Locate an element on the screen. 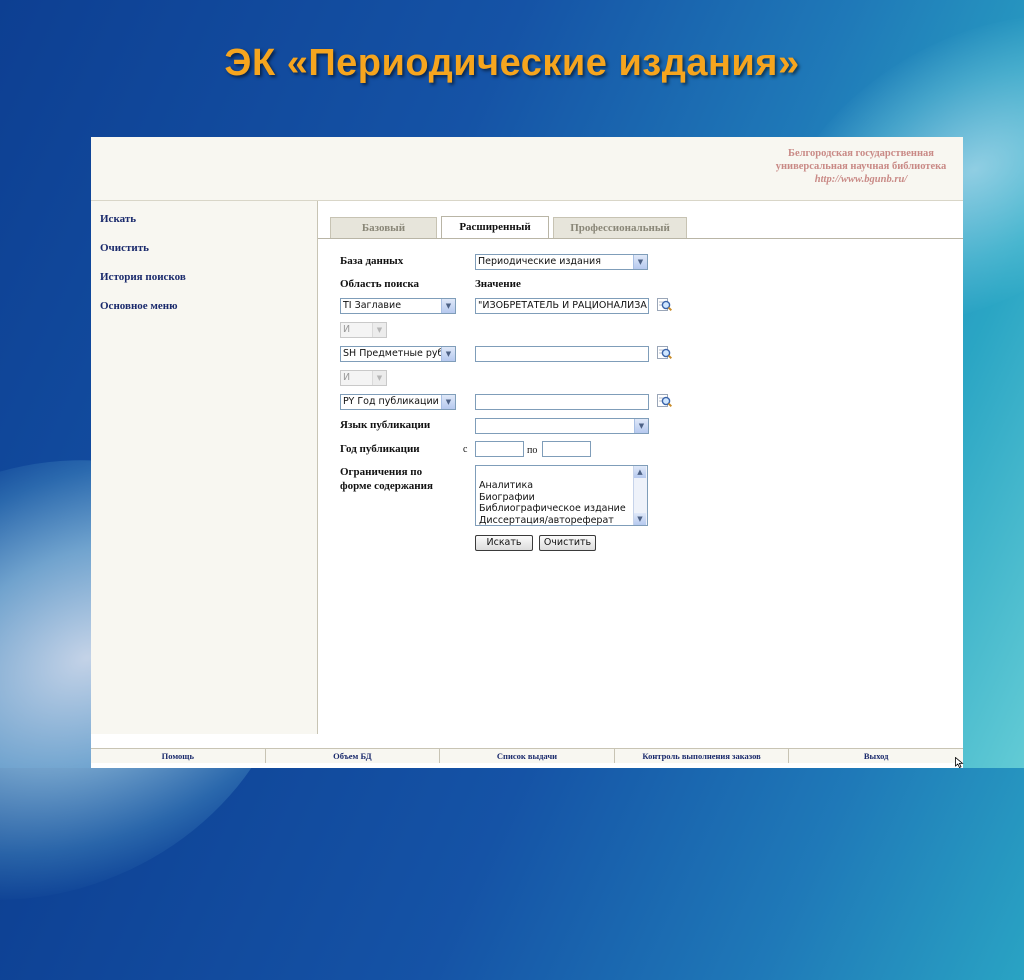  footer-loan-list-link: Список выдачи is located at coordinates (527, 756).